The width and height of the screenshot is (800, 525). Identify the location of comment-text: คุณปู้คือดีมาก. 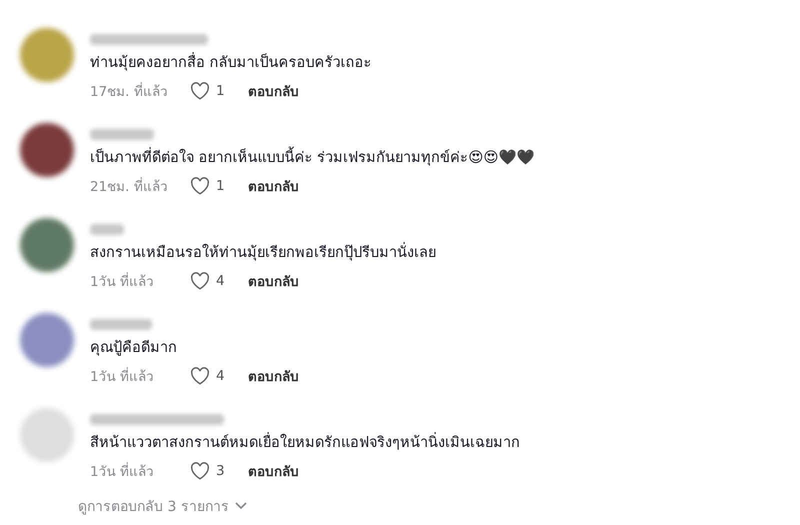
(134, 348).